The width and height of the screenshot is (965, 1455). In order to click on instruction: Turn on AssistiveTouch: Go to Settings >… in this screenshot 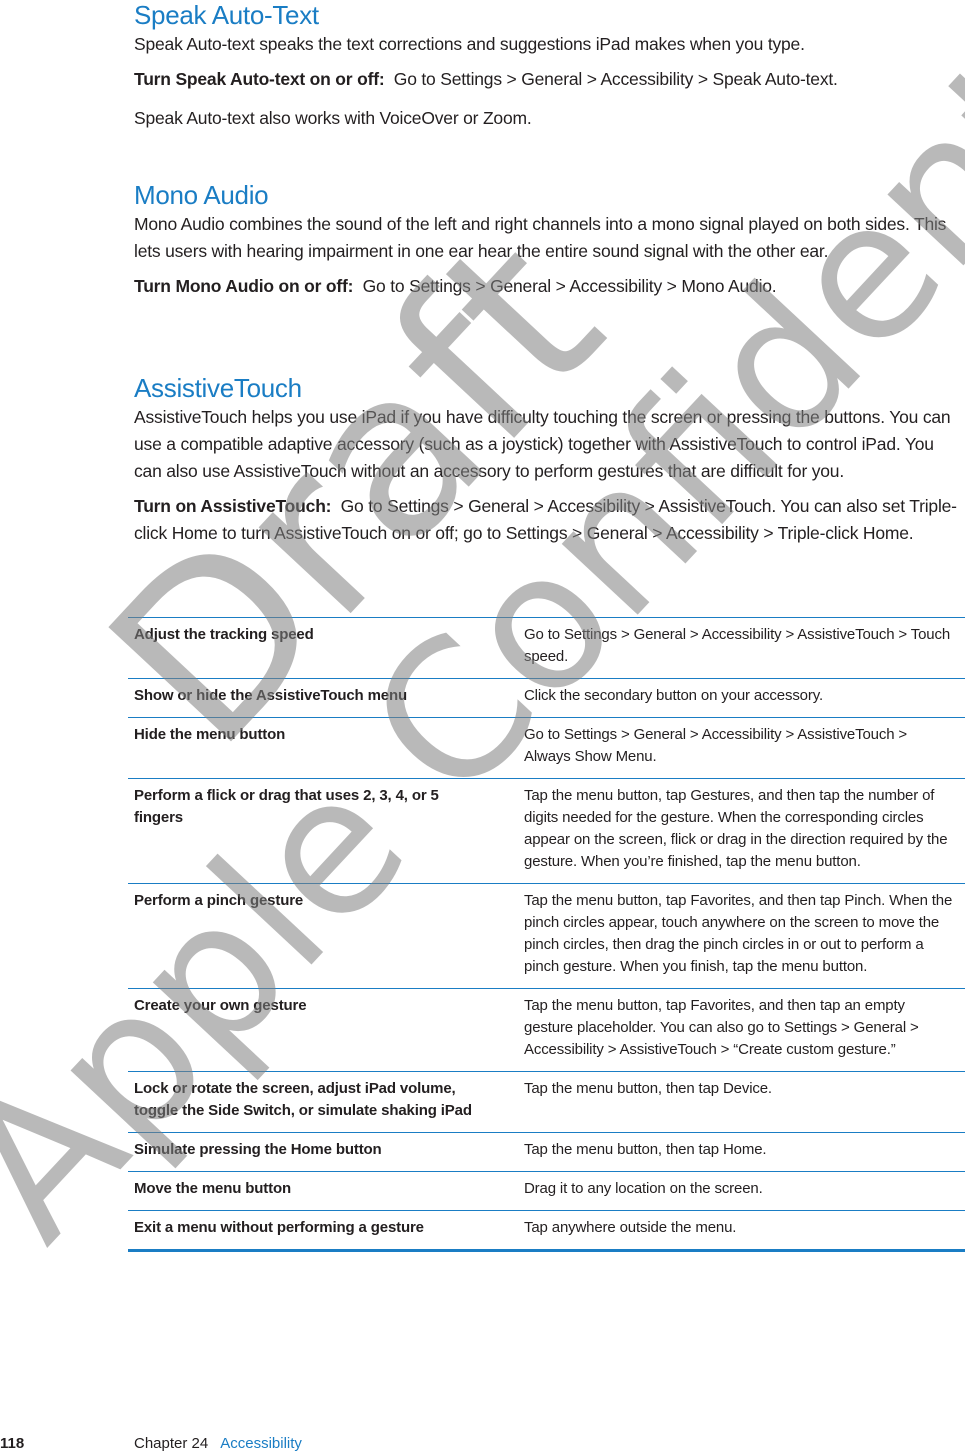, I will do `click(549, 520)`.